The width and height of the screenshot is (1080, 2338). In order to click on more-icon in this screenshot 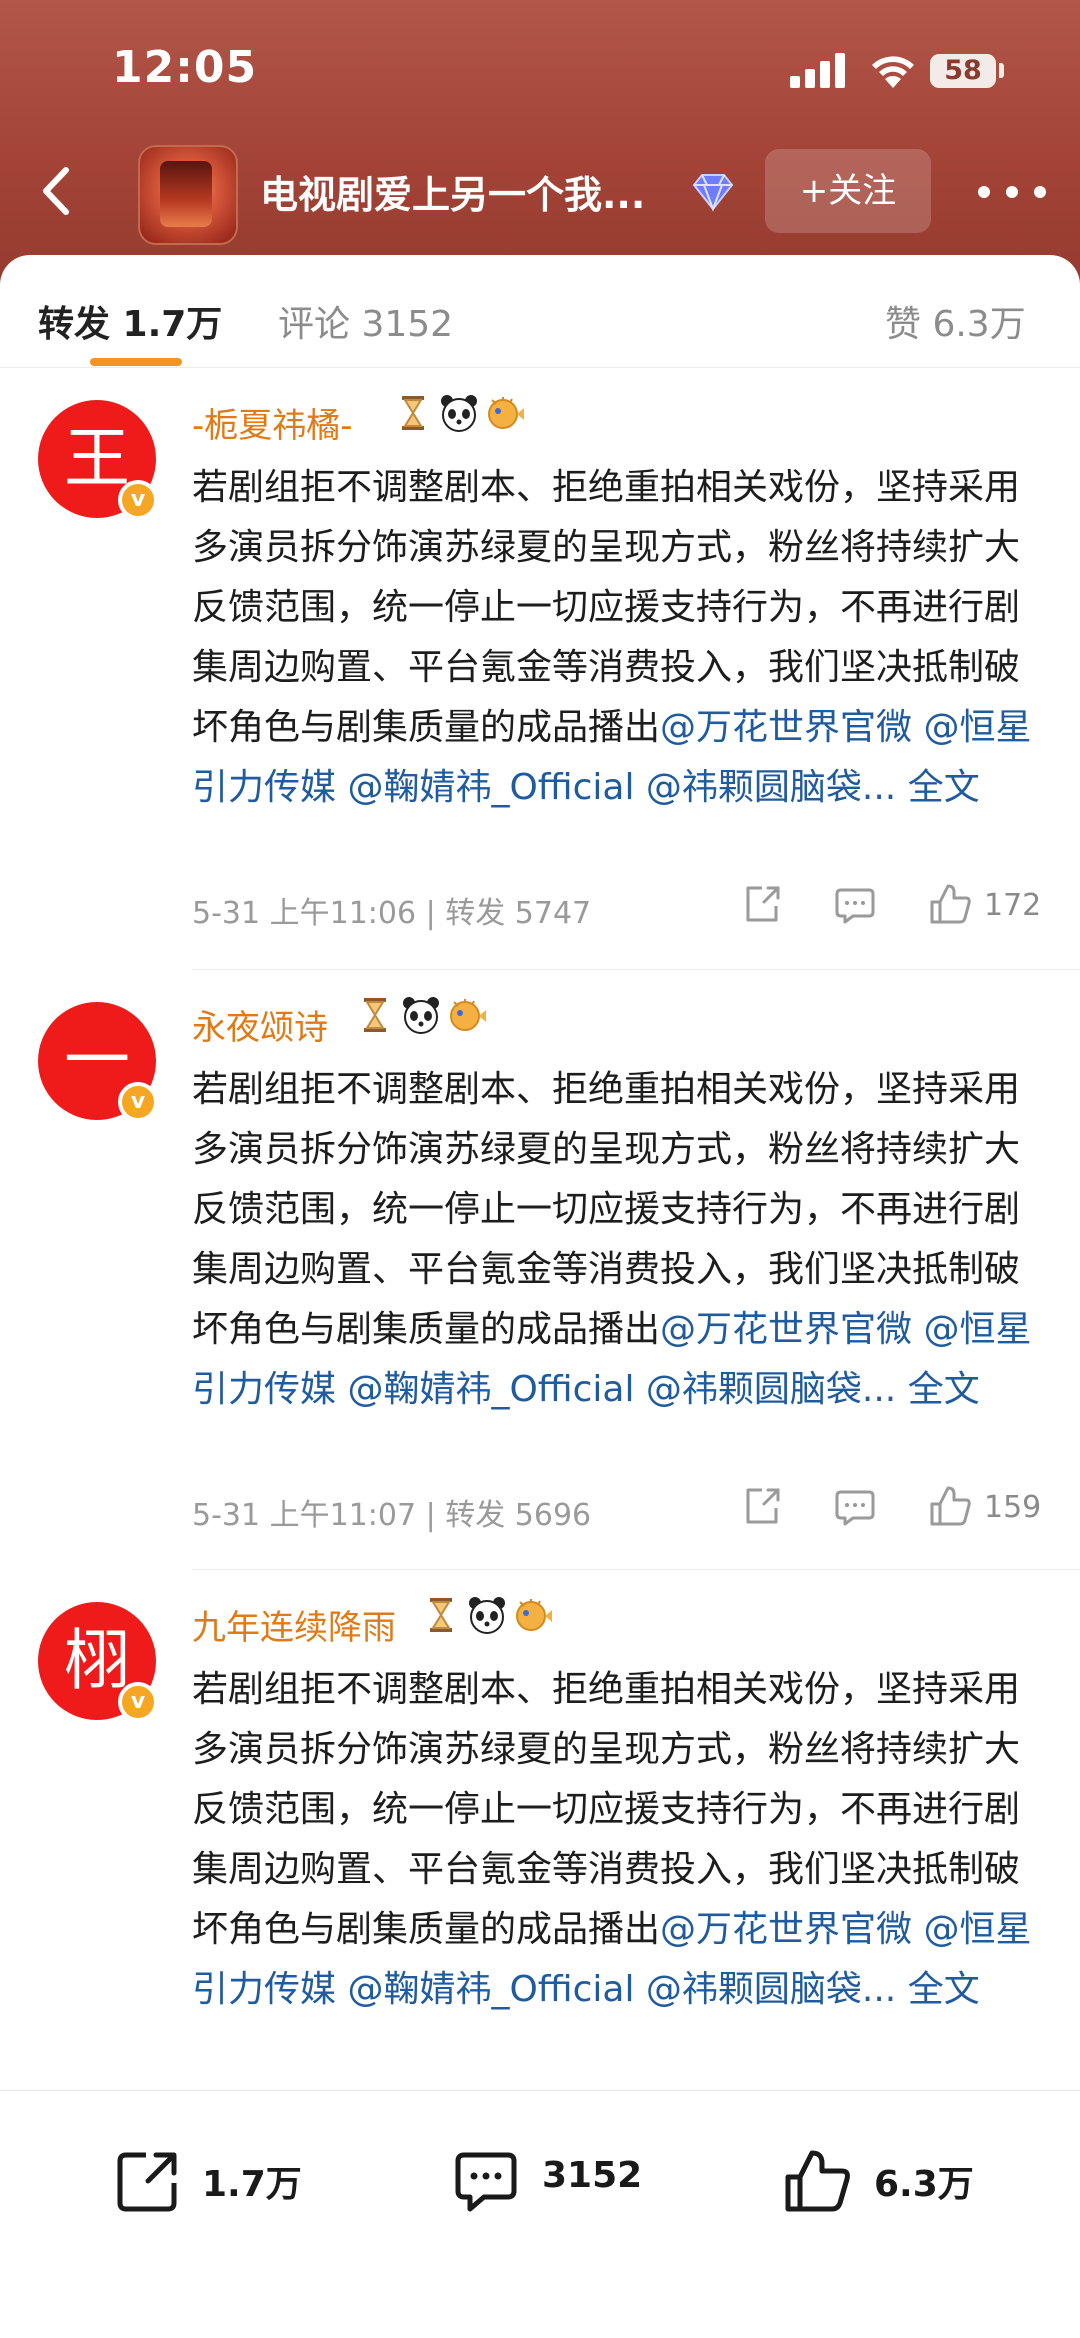, I will do `click(1012, 190)`.